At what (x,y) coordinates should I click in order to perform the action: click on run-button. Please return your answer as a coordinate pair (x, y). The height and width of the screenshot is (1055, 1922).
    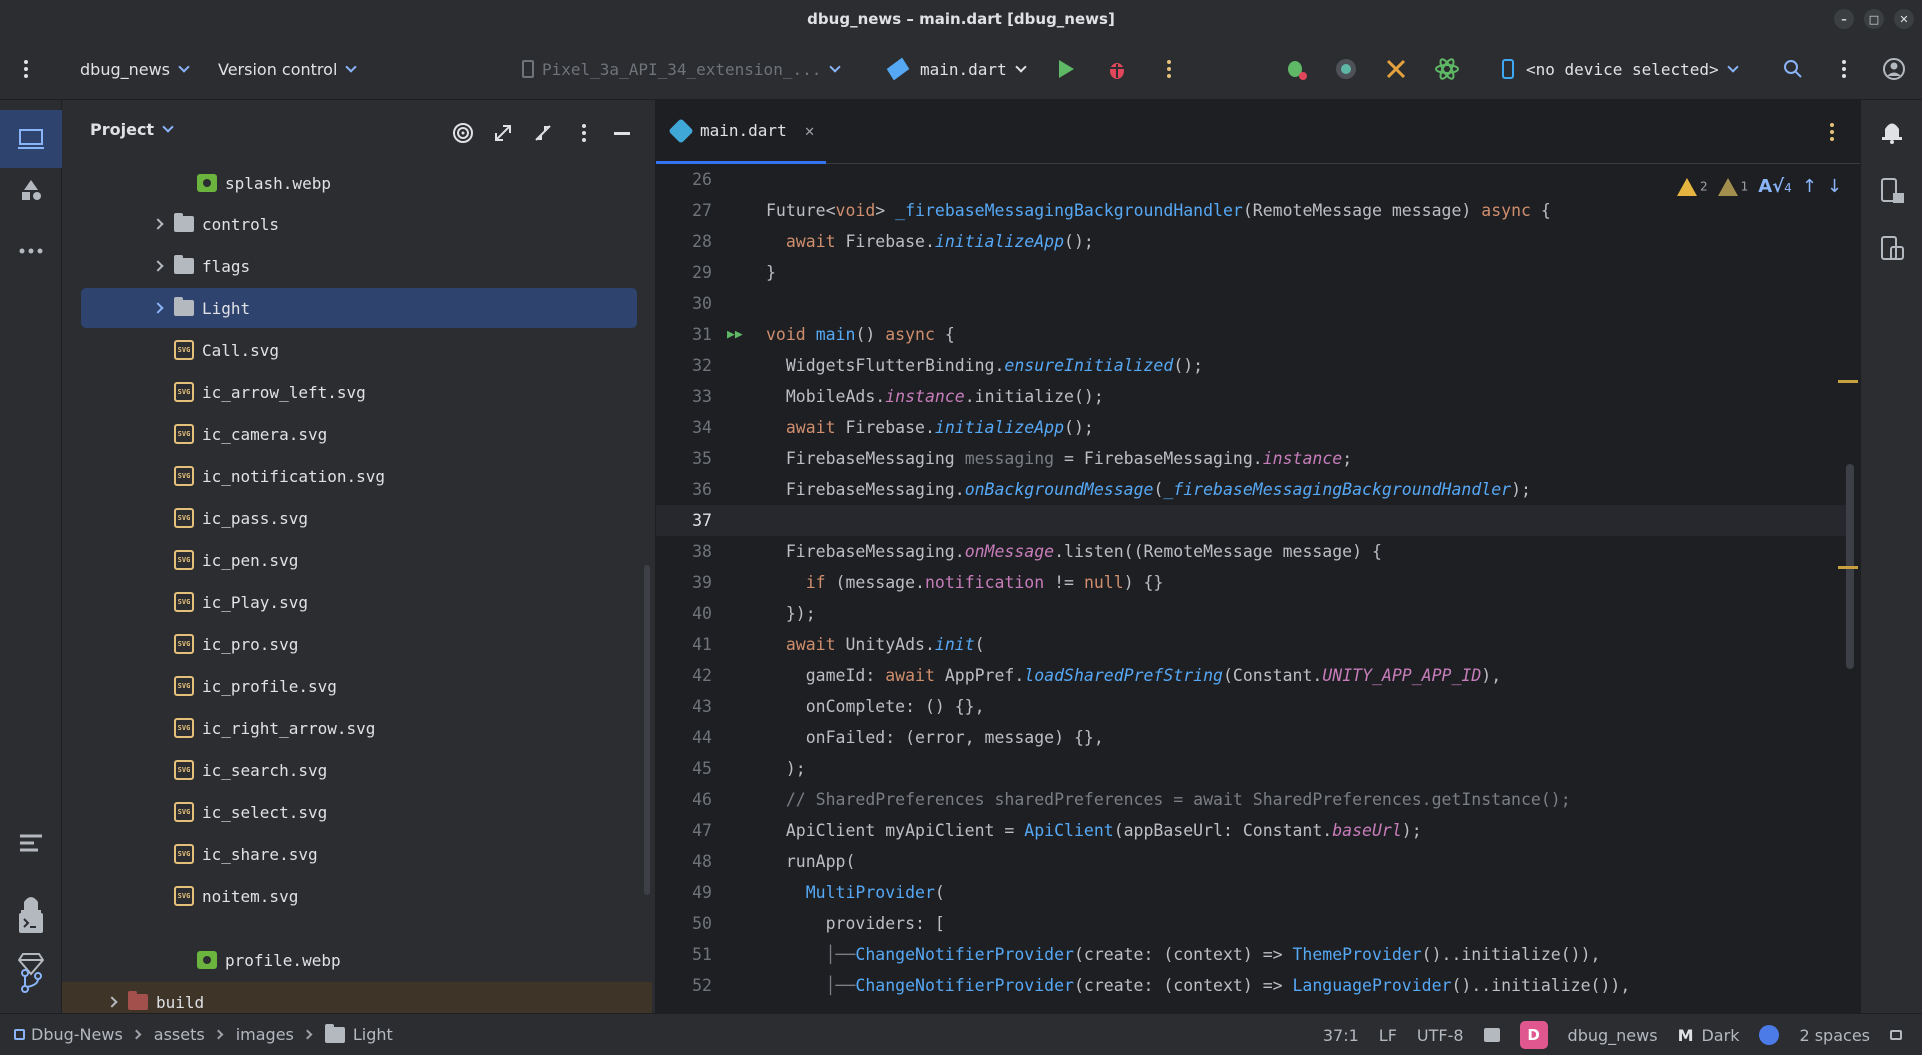
    Looking at the image, I should click on (1066, 69).